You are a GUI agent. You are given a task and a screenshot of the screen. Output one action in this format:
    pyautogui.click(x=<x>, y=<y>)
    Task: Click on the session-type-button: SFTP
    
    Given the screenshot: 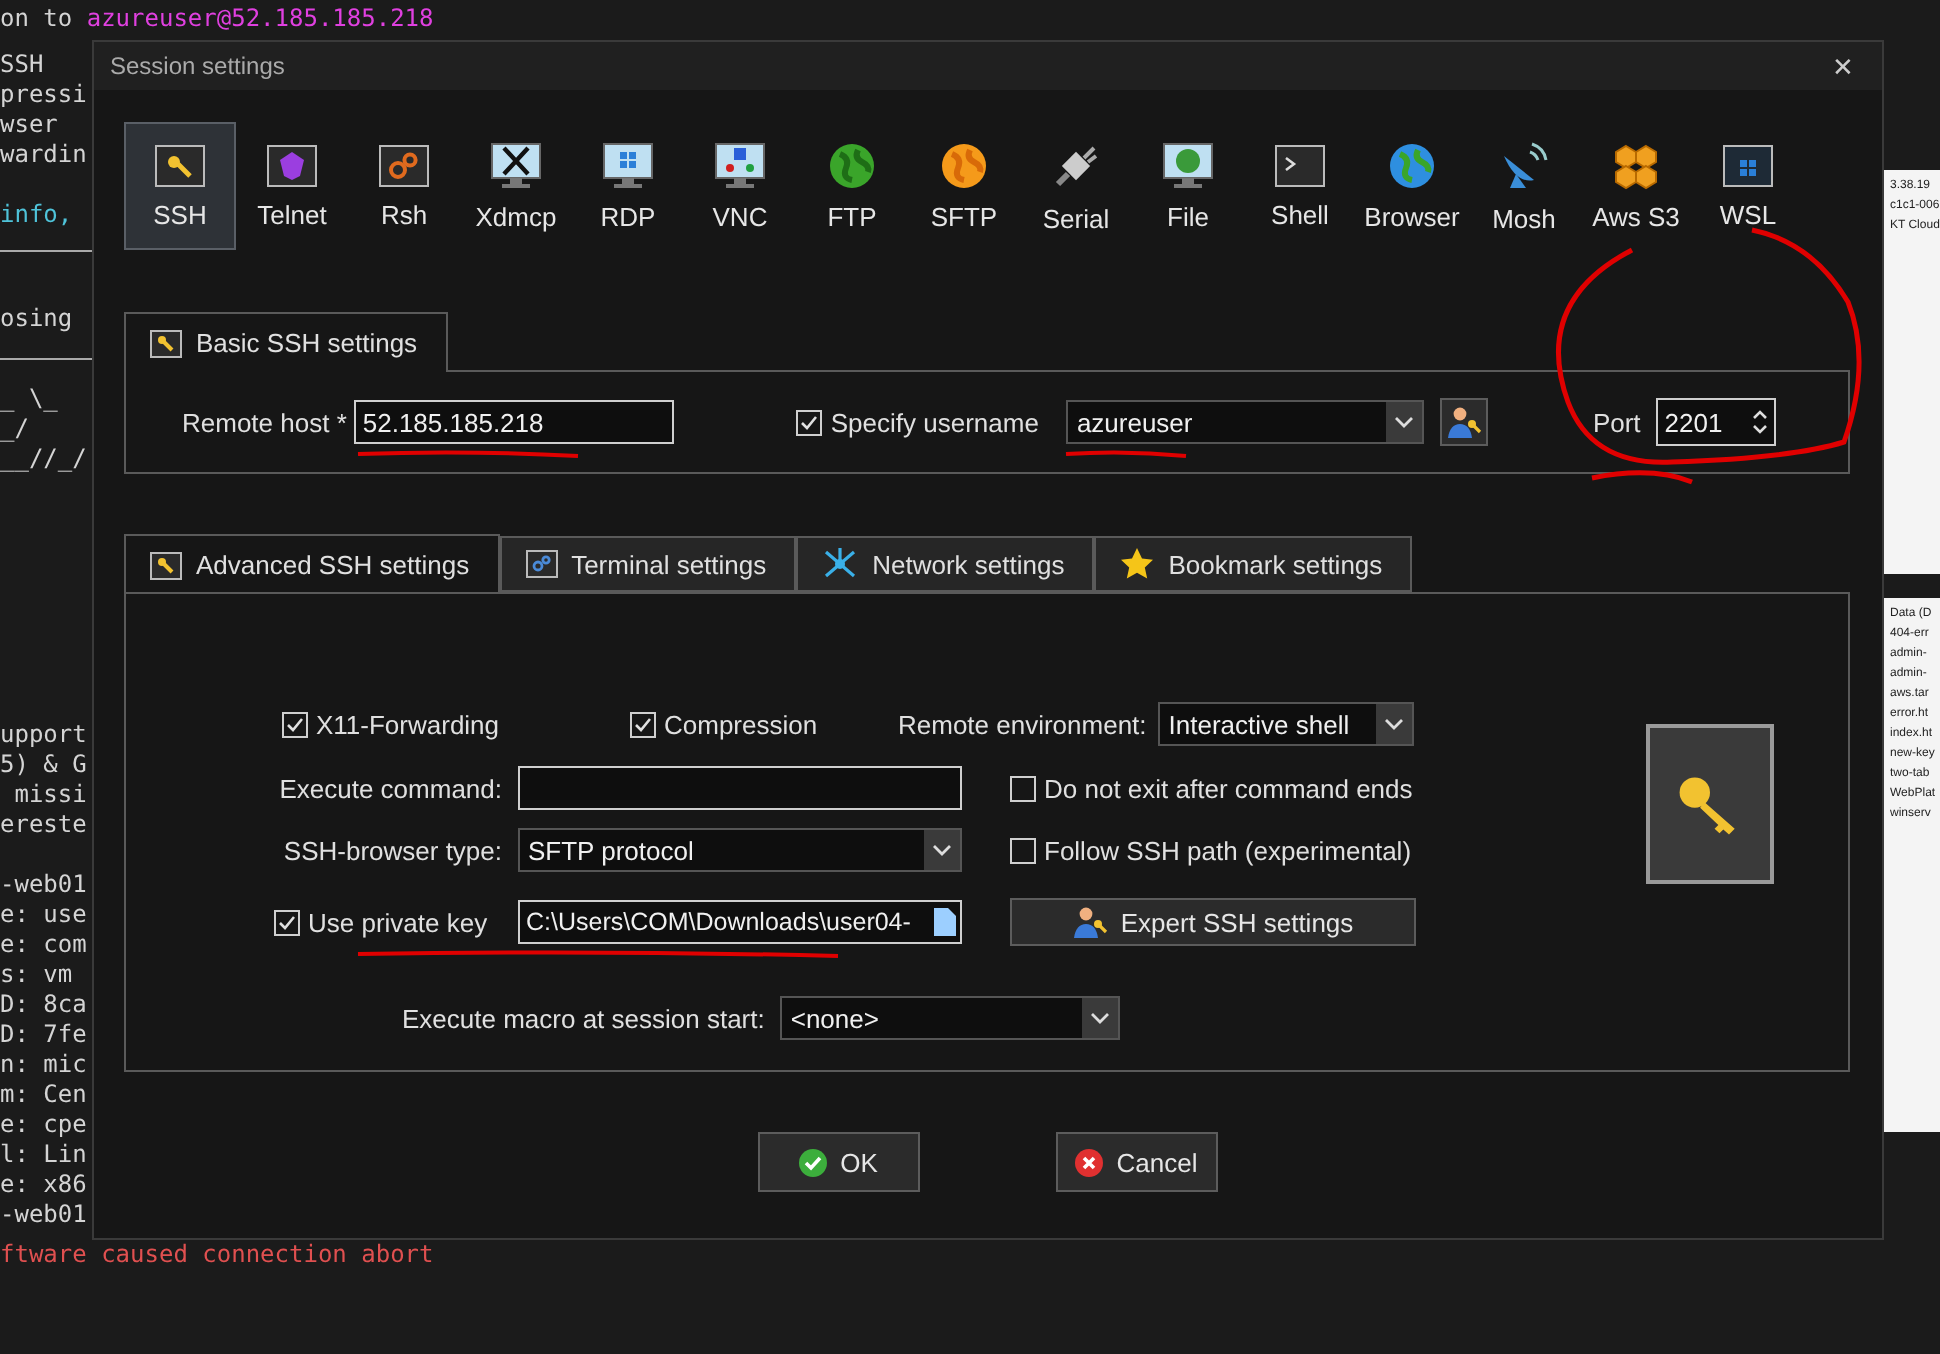 What is the action you would take?
    pyautogui.click(x=964, y=186)
    